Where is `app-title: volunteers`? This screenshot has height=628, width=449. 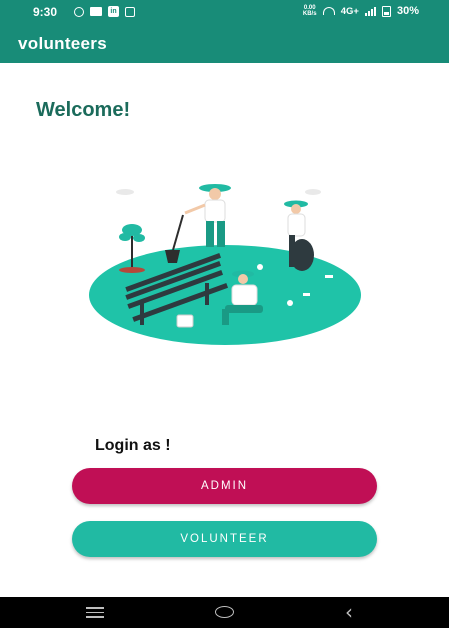
app-title: volunteers is located at coordinates (62, 43).